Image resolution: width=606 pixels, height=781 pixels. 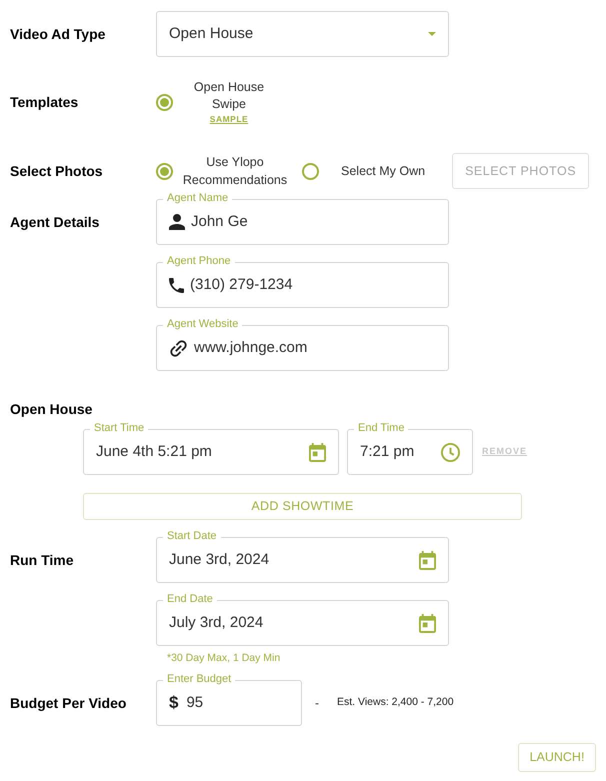 I want to click on option-label: Use Ylopo Recommendations, so click(x=235, y=171).